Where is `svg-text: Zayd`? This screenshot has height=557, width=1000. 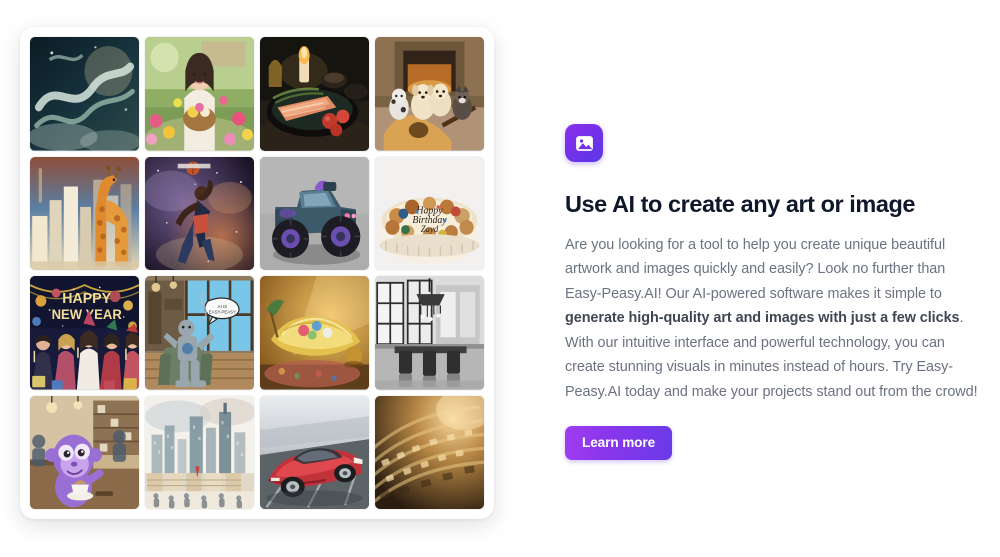
svg-text: Zayd is located at coordinates (430, 228).